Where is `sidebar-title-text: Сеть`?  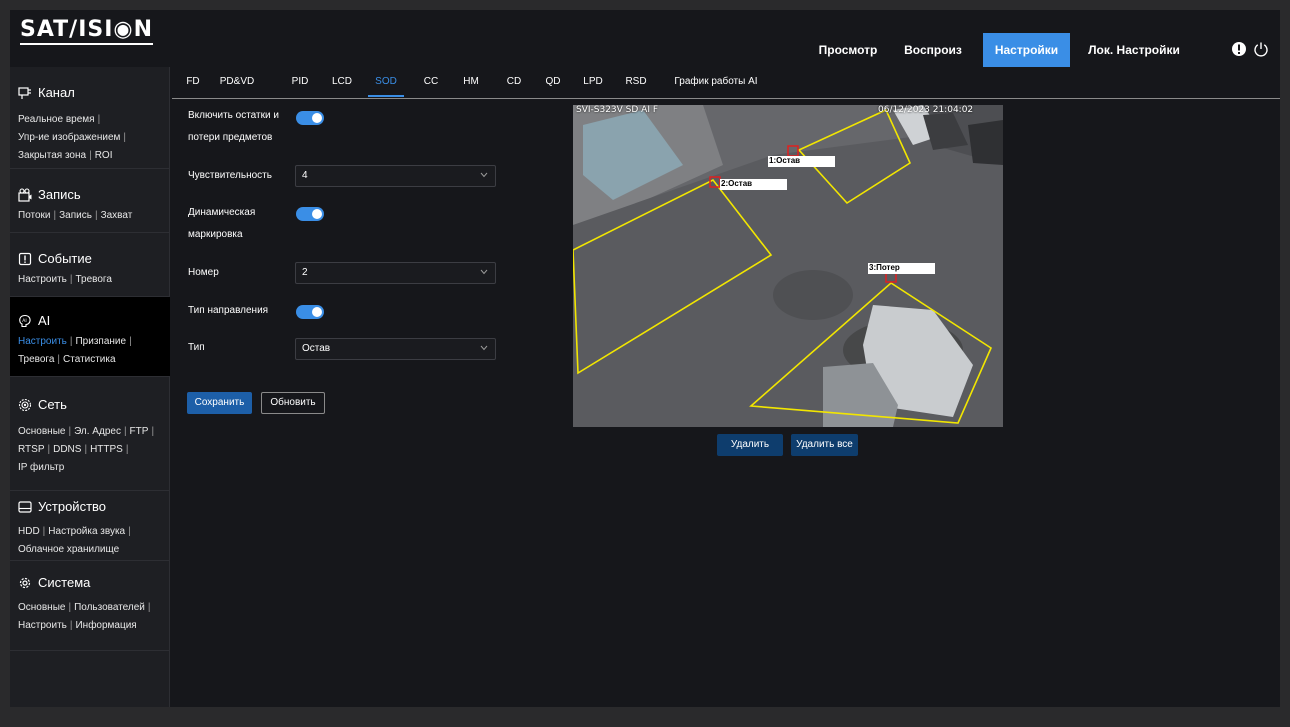
sidebar-title-text: Сеть is located at coordinates (52, 404).